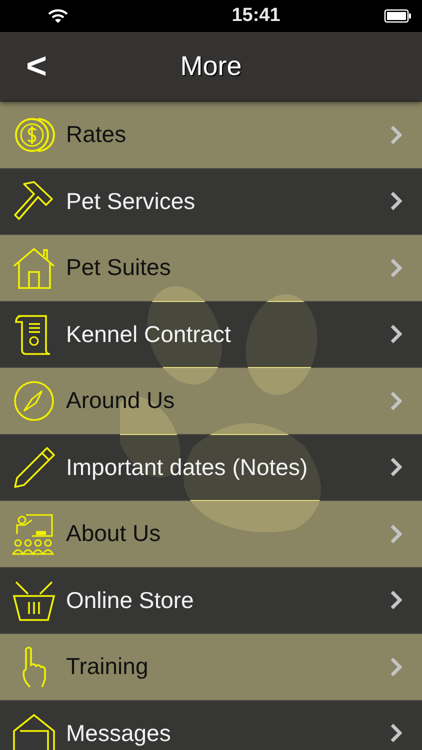 The image size is (422, 750). Describe the element at coordinates (211, 533) in the screenshot. I see `menu-item: About Us` at that location.